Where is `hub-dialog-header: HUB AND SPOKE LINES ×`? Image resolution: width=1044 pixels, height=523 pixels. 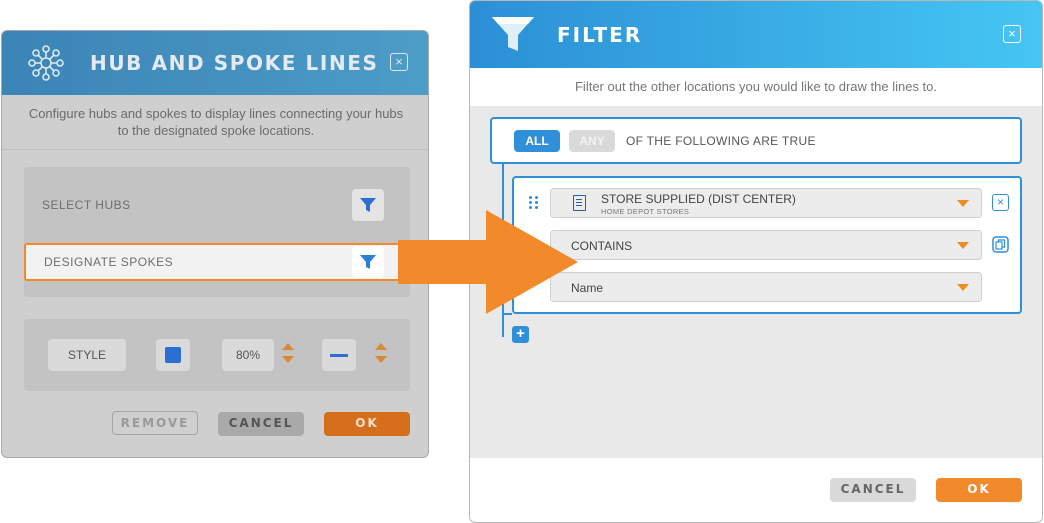 hub-dialog-header: HUB AND SPOKE LINES × is located at coordinates (215, 63).